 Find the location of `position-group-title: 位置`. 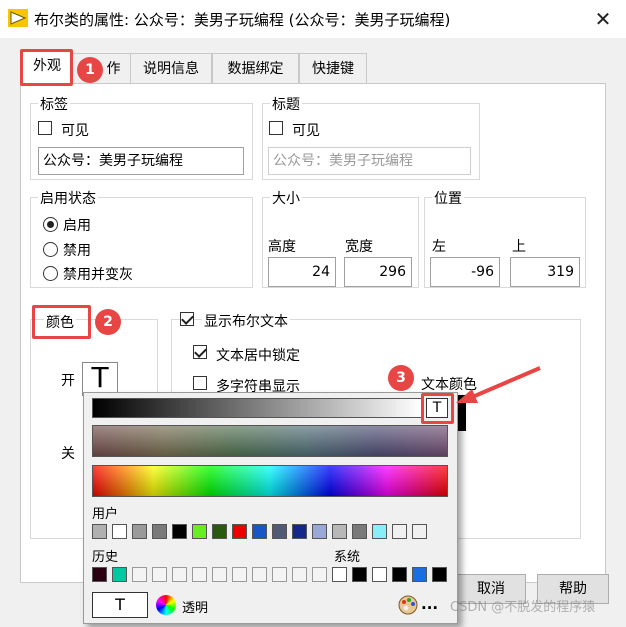

position-group-title: 位置 is located at coordinates (448, 198).